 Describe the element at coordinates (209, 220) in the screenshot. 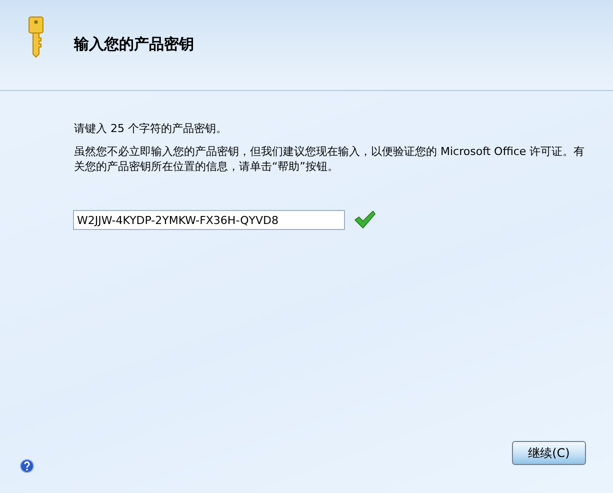

I see `product-key-field: W2JJW-4KYDP-2YMKW-FX36H-QYVD8` at that location.